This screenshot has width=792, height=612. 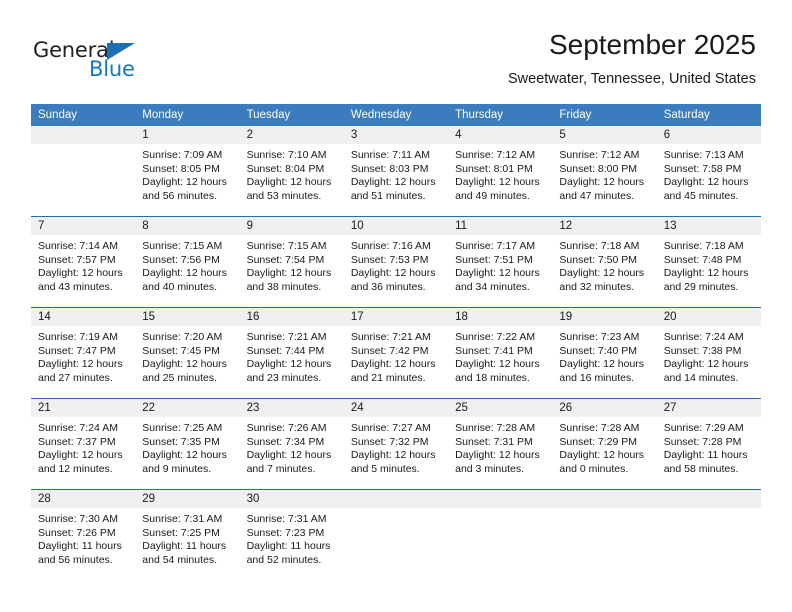 I want to click on daylight-text-line2: and 23 minutes., so click(x=284, y=377).